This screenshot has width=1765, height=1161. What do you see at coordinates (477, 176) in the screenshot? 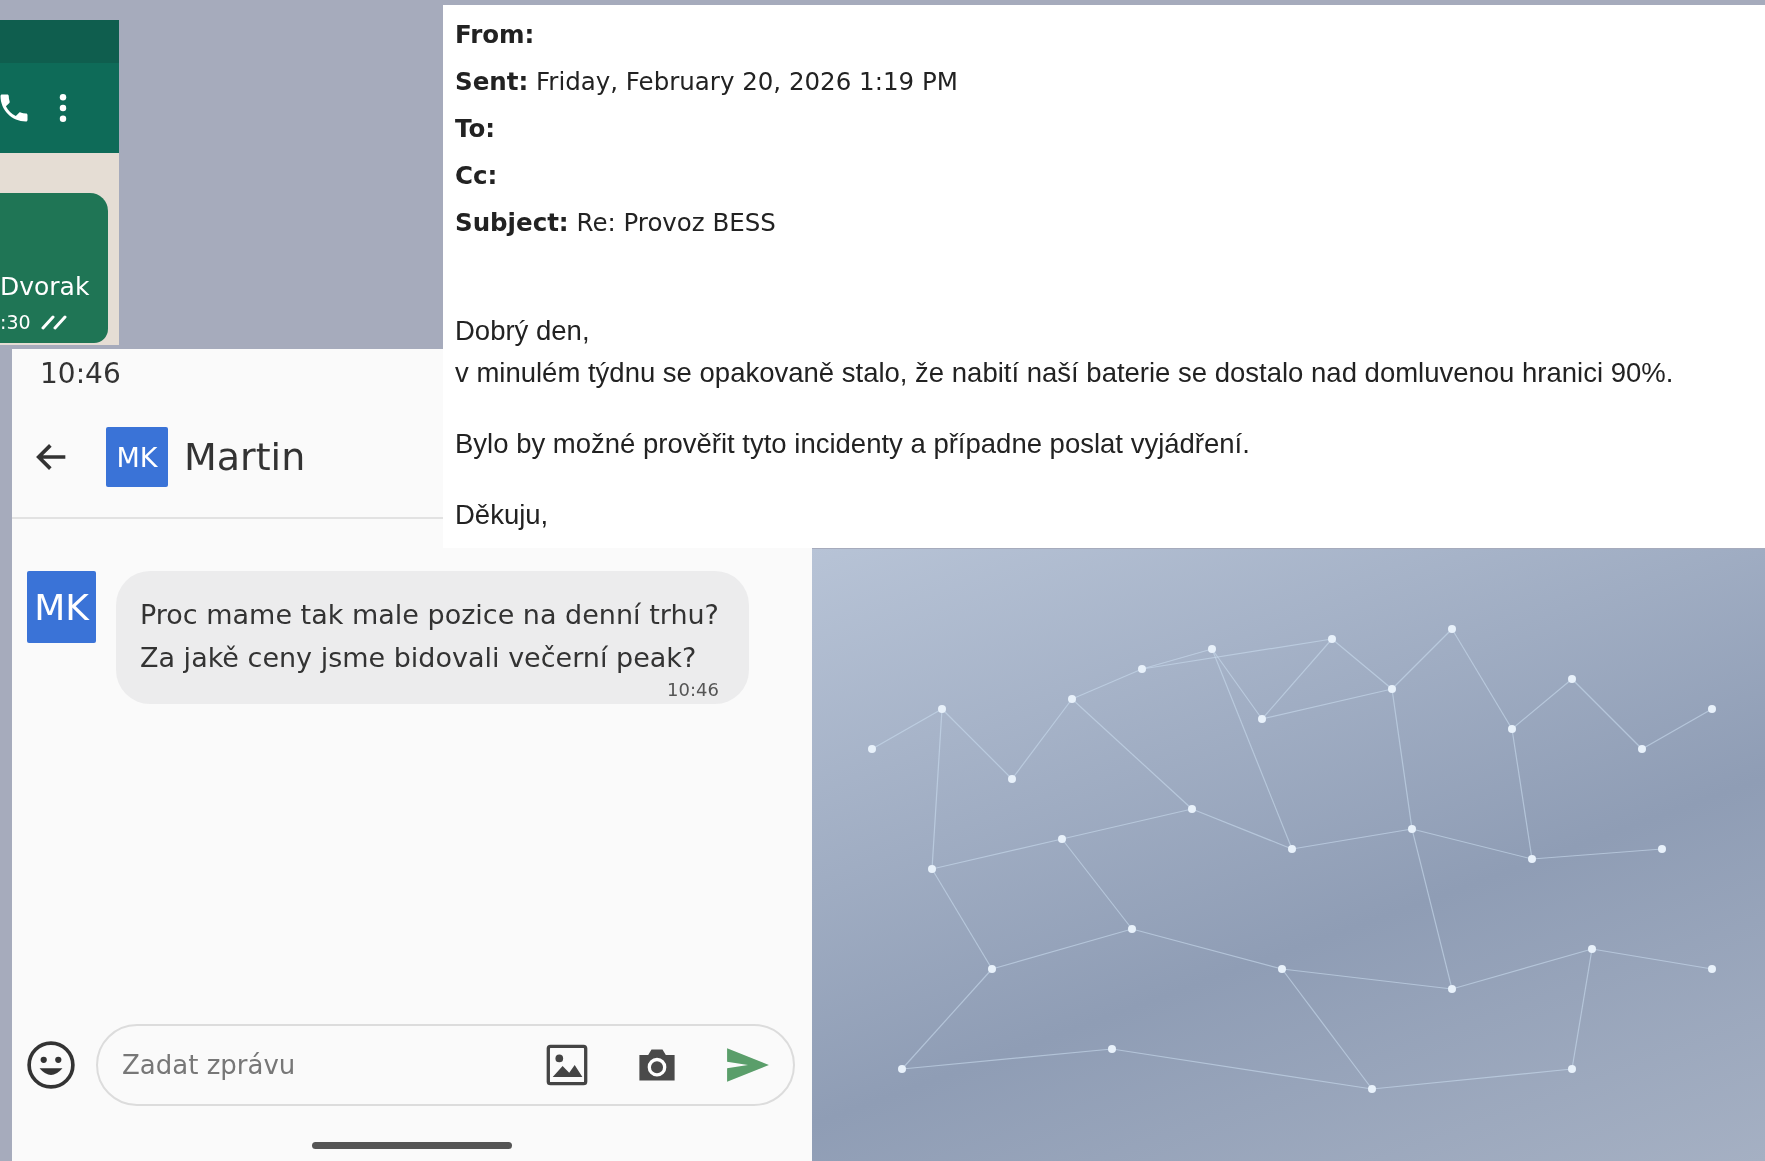
I see `email-header: Cc:` at bounding box center [477, 176].